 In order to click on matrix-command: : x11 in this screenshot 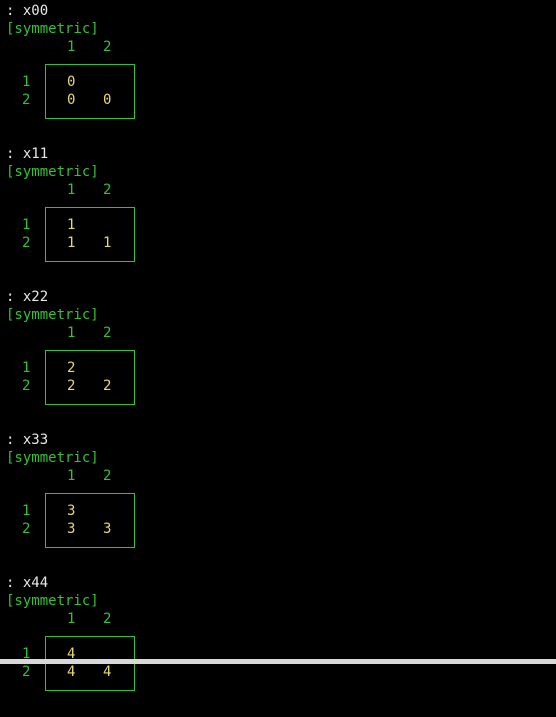, I will do `click(27, 154)`.